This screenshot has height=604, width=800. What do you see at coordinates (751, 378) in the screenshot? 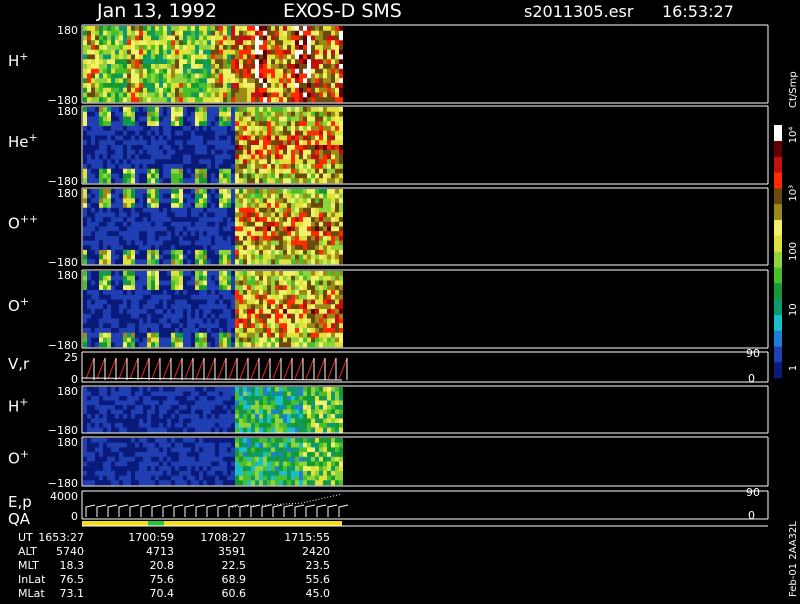
I see `rhs-tick-bottom: 0` at bounding box center [751, 378].